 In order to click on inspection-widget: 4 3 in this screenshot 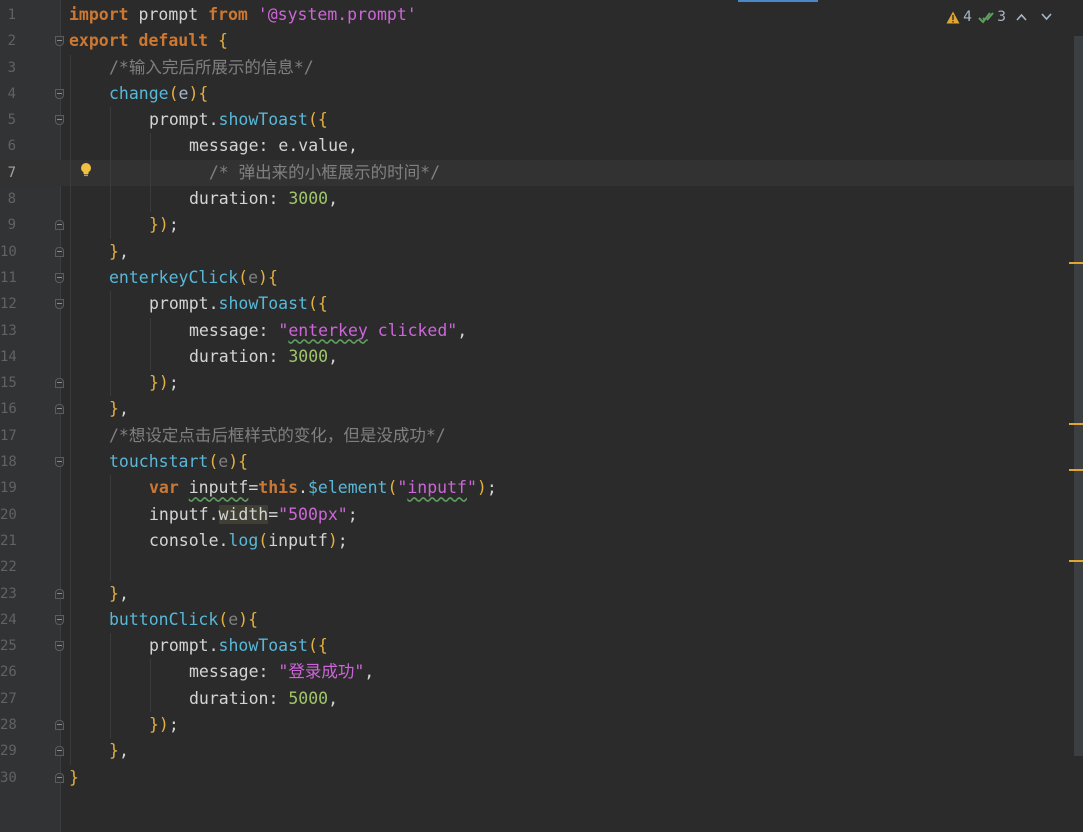, I will do `click(1001, 17)`.